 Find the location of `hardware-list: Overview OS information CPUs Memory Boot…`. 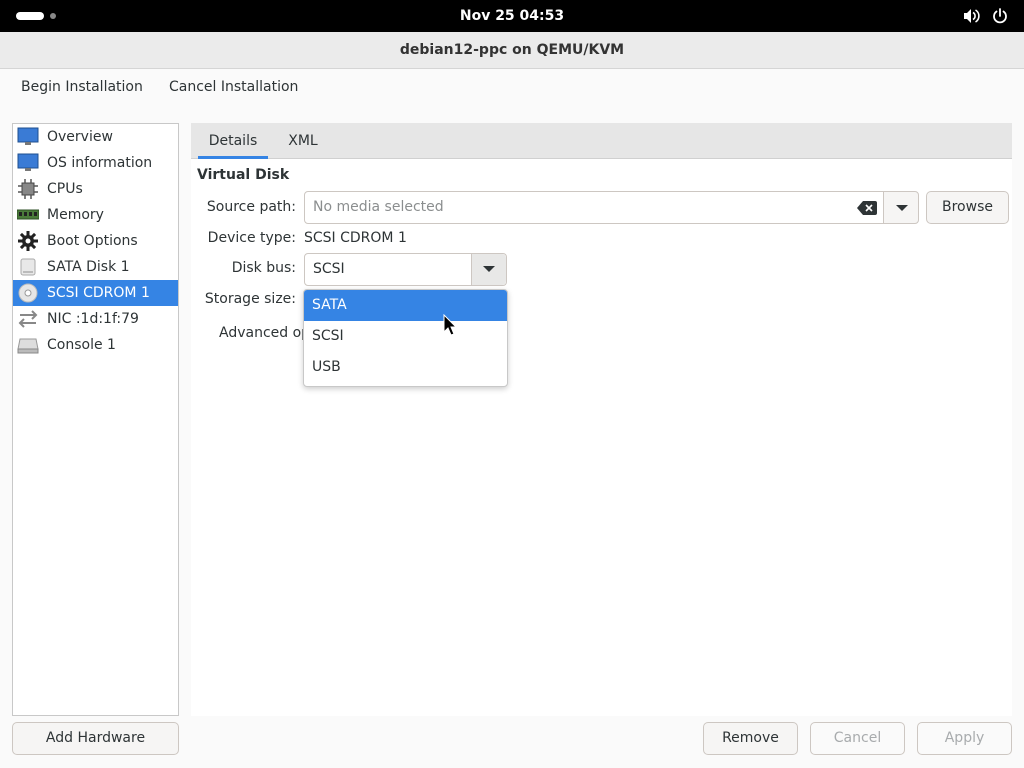

hardware-list: Overview OS information CPUs Memory Boot… is located at coordinates (95, 419).